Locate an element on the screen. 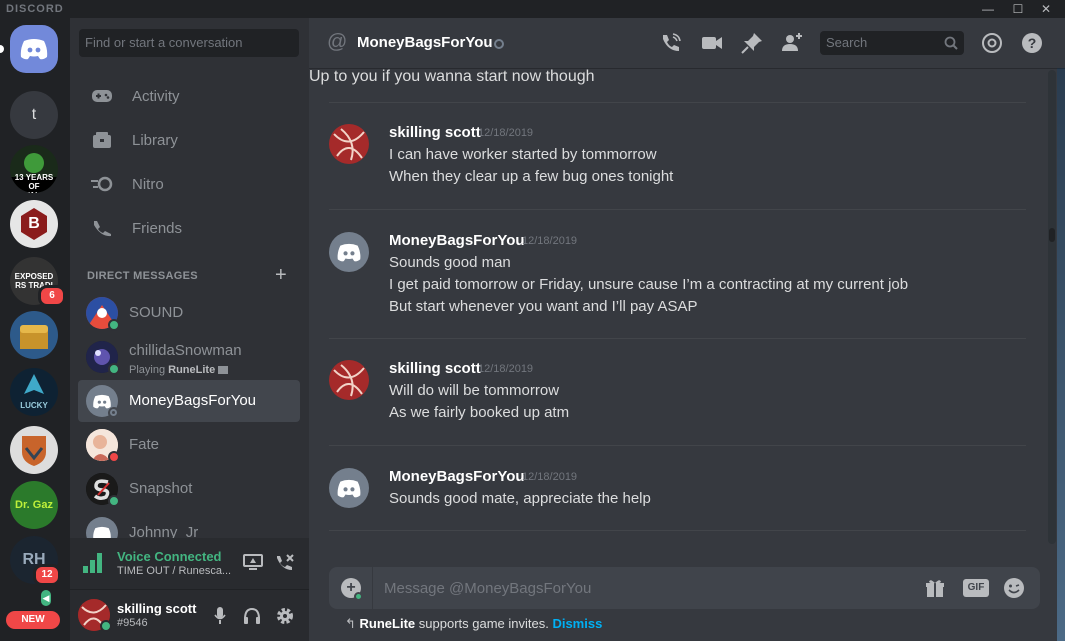 This screenshot has width=1065, height=641. unread-badge: 6 is located at coordinates (52, 296).